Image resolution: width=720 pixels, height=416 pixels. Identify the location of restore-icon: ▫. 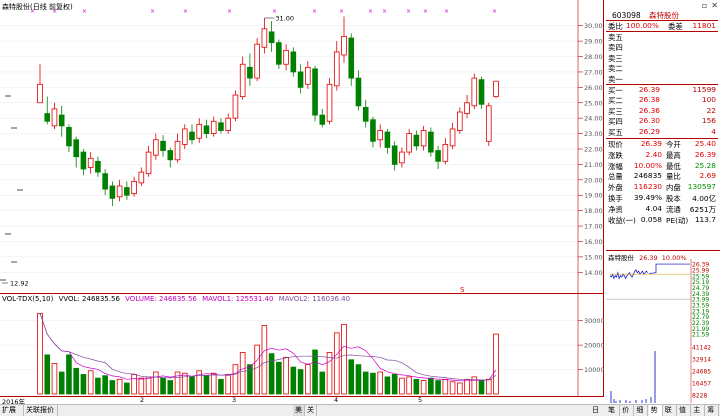
(704, 5).